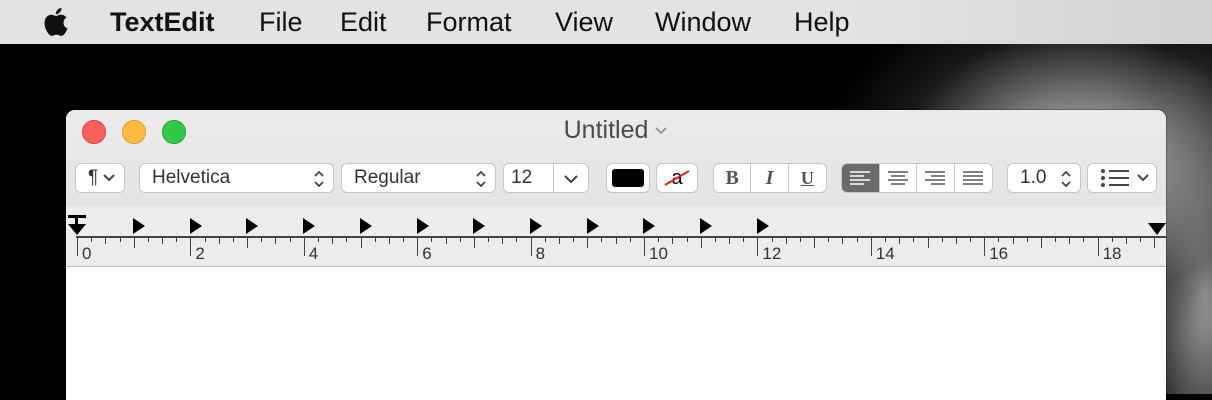 This screenshot has width=1212, height=400. I want to click on font-size-combo: 12, so click(546, 178).